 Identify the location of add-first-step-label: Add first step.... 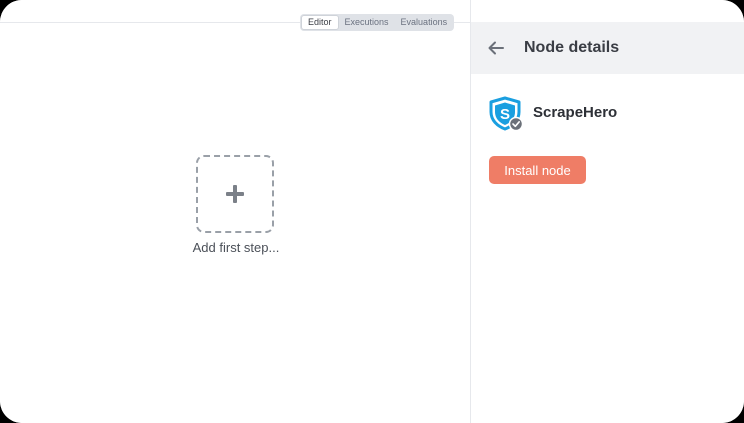
(236, 247).